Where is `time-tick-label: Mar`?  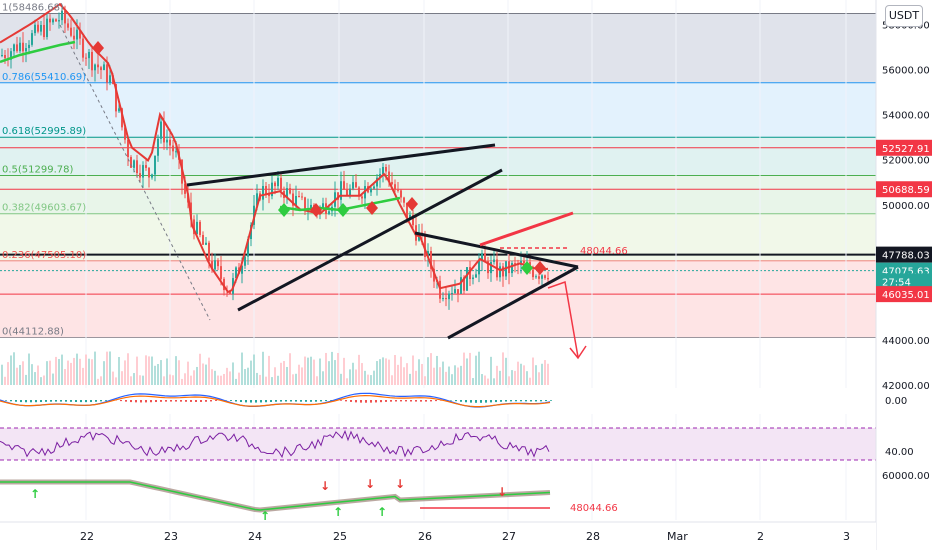
time-tick-label: Mar is located at coordinates (677, 536).